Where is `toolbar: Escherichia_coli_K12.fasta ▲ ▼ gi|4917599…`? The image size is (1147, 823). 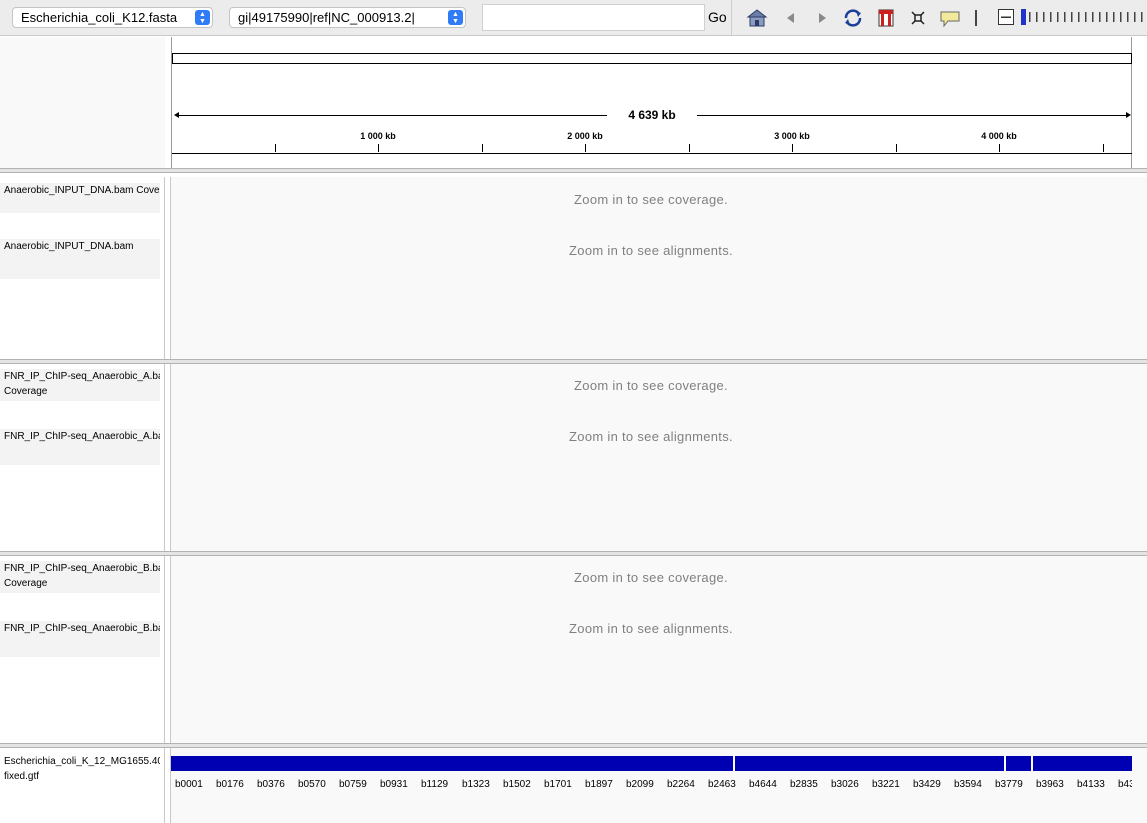 toolbar: Escherichia_coli_K12.fasta ▲ ▼ gi|4917599… is located at coordinates (573, 18).